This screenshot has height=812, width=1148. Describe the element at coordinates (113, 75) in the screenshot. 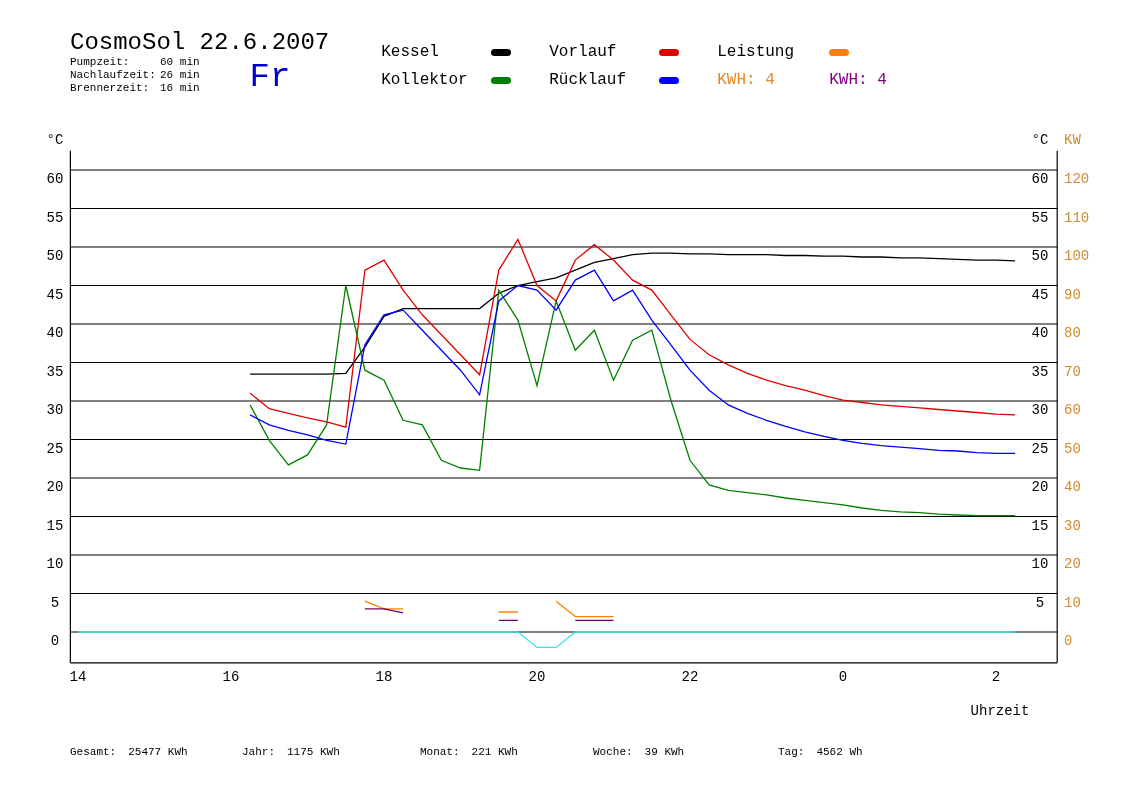

I see `stat-label: Nachlaufzeit:` at that location.